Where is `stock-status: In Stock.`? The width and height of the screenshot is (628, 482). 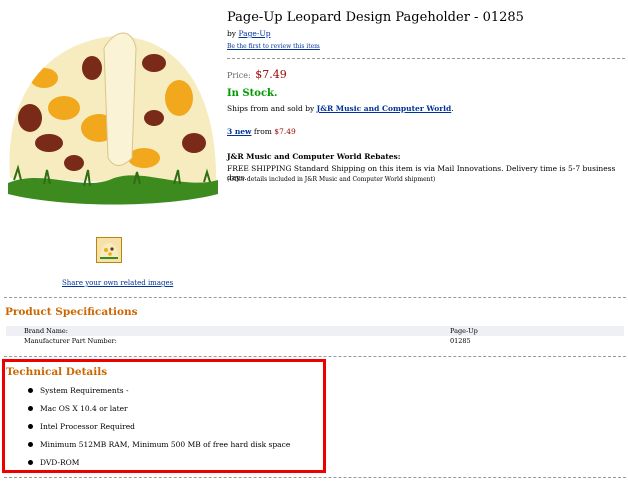
stock-status: In Stock. is located at coordinates (252, 93).